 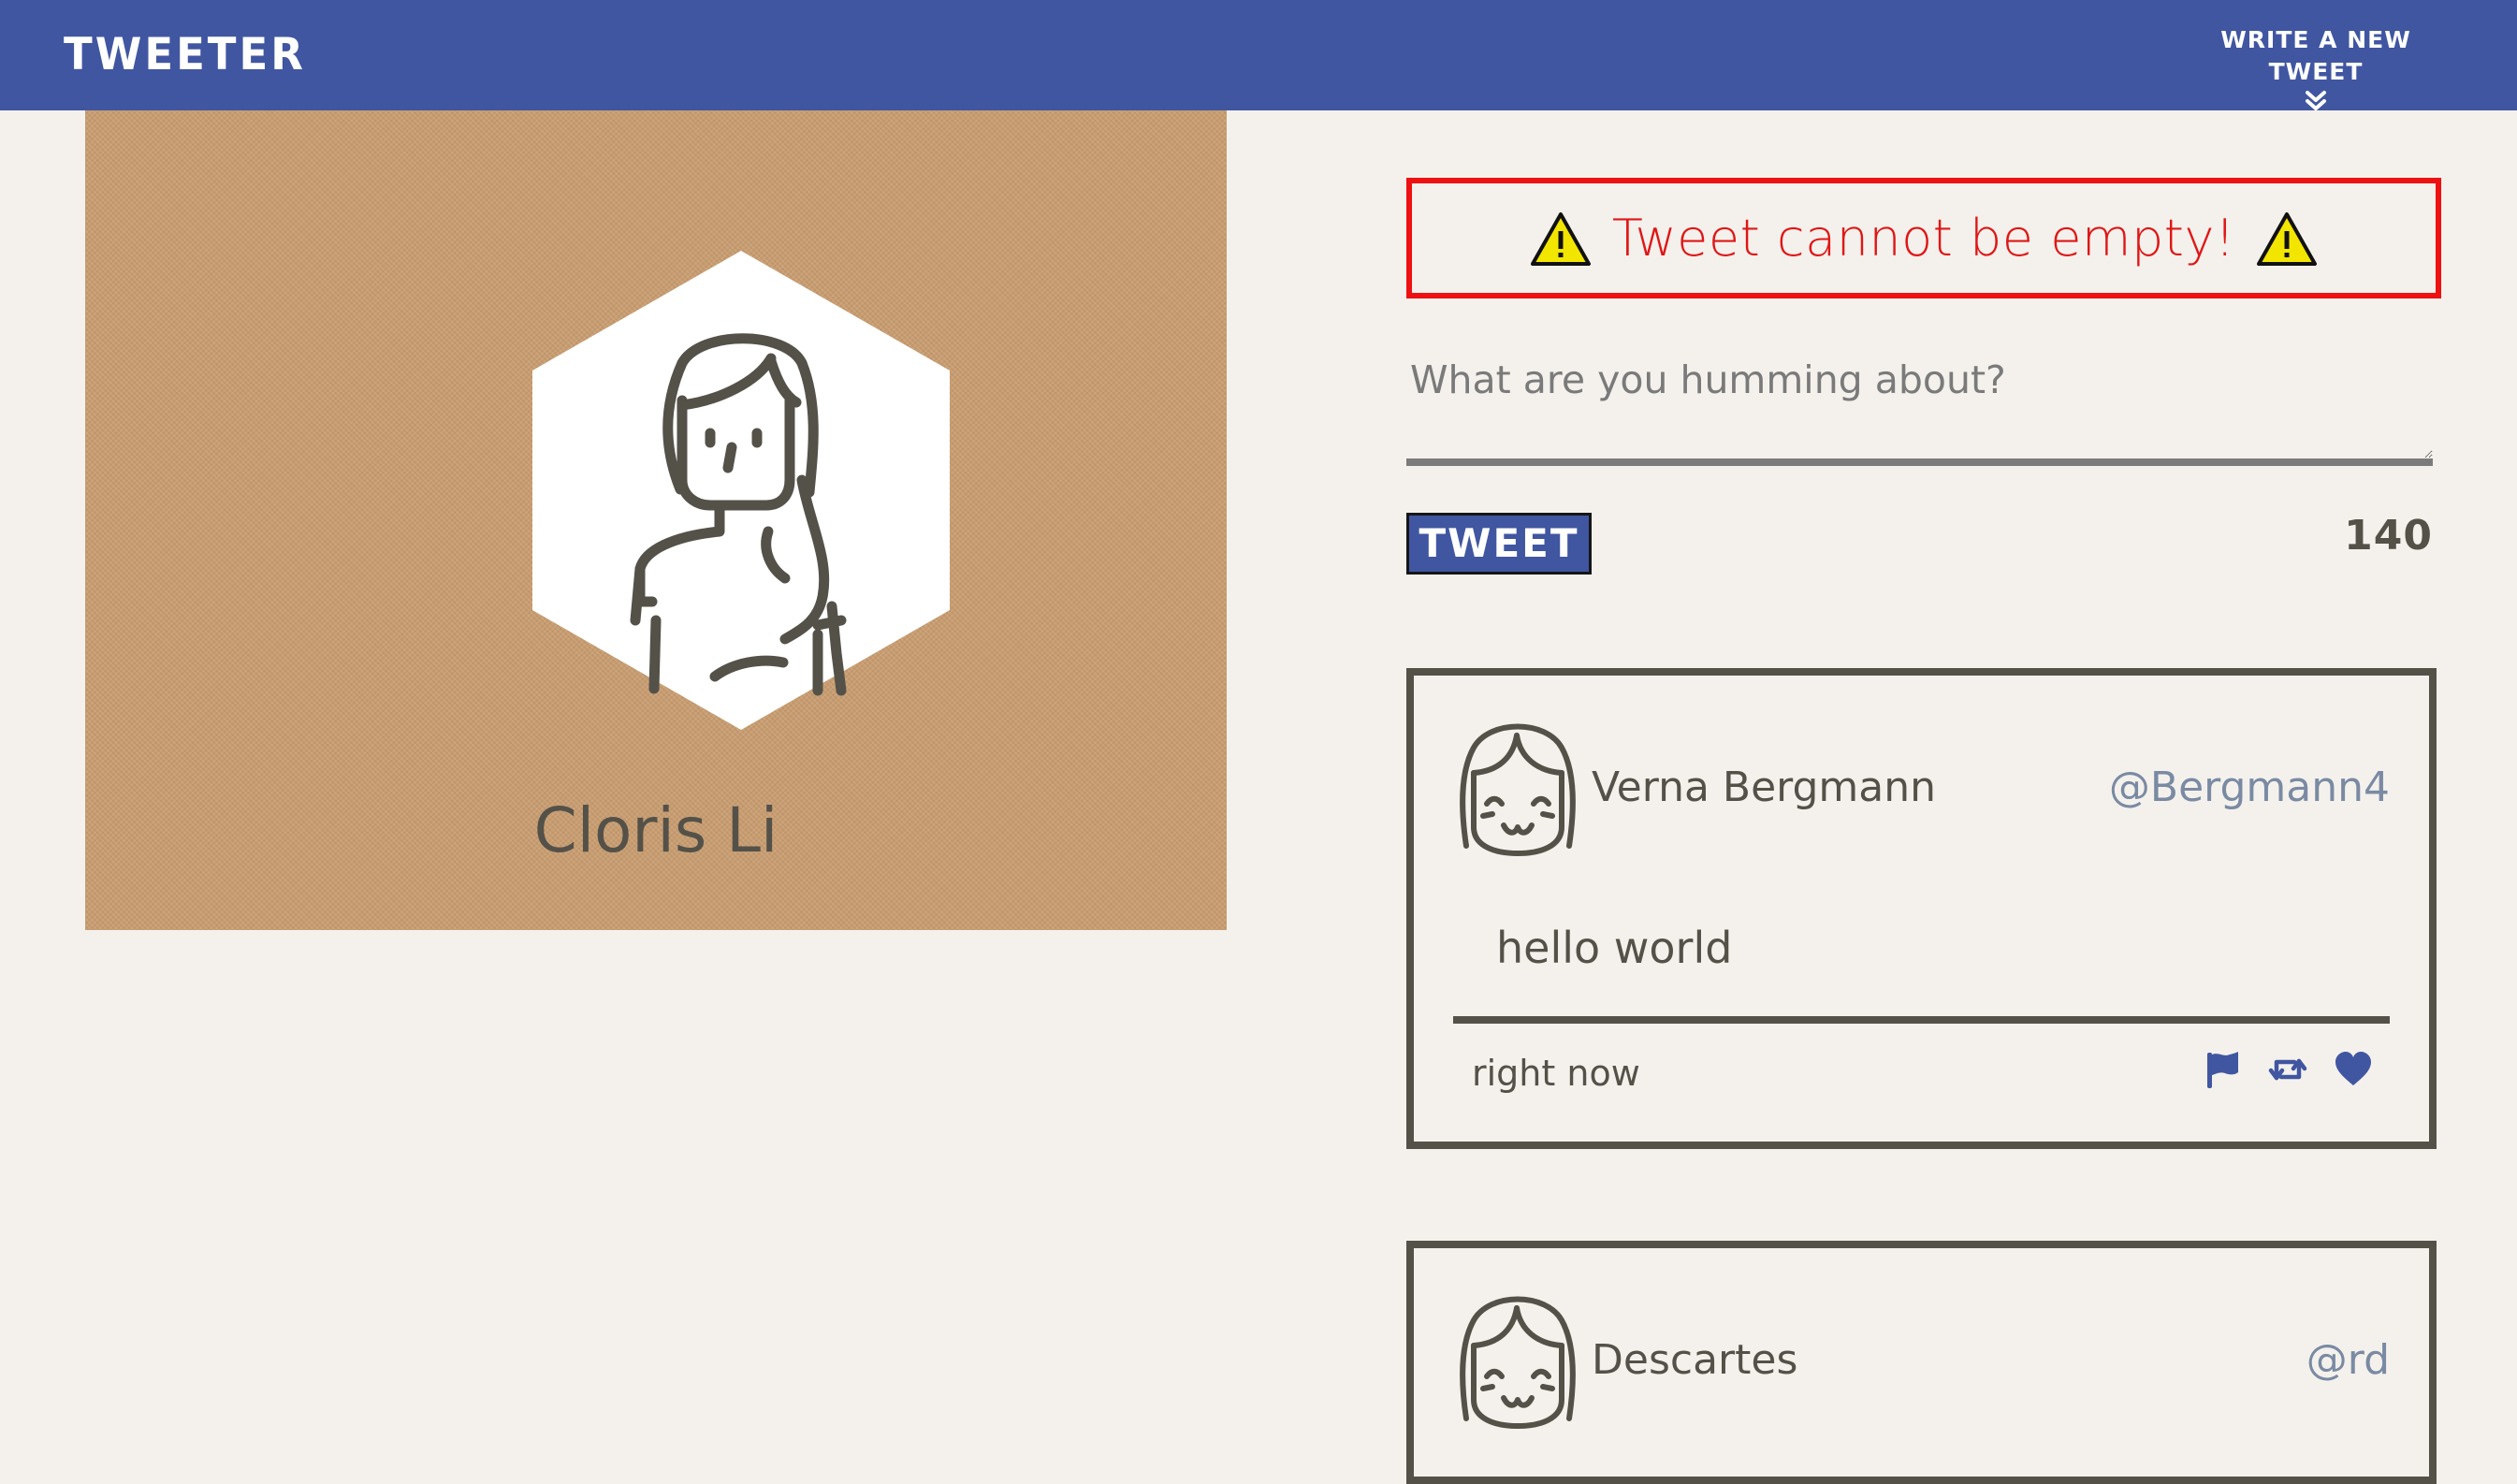 I want to click on tweet-author-name: Verna Bergmann, so click(x=1764, y=787).